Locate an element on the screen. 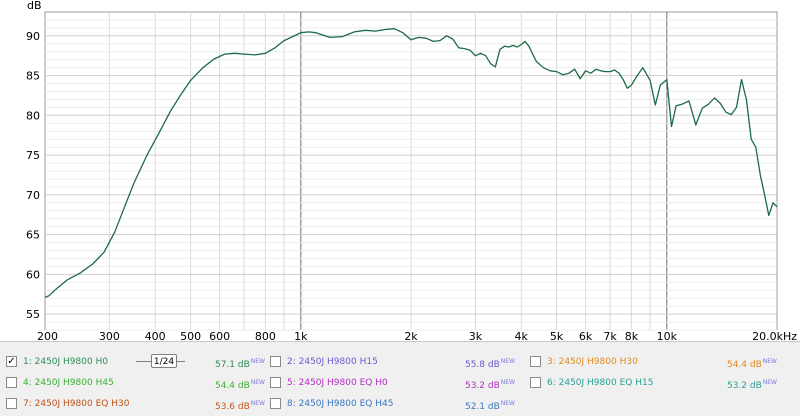 This screenshot has width=800, height=416. x-tick-label: 10k is located at coordinates (667, 335).